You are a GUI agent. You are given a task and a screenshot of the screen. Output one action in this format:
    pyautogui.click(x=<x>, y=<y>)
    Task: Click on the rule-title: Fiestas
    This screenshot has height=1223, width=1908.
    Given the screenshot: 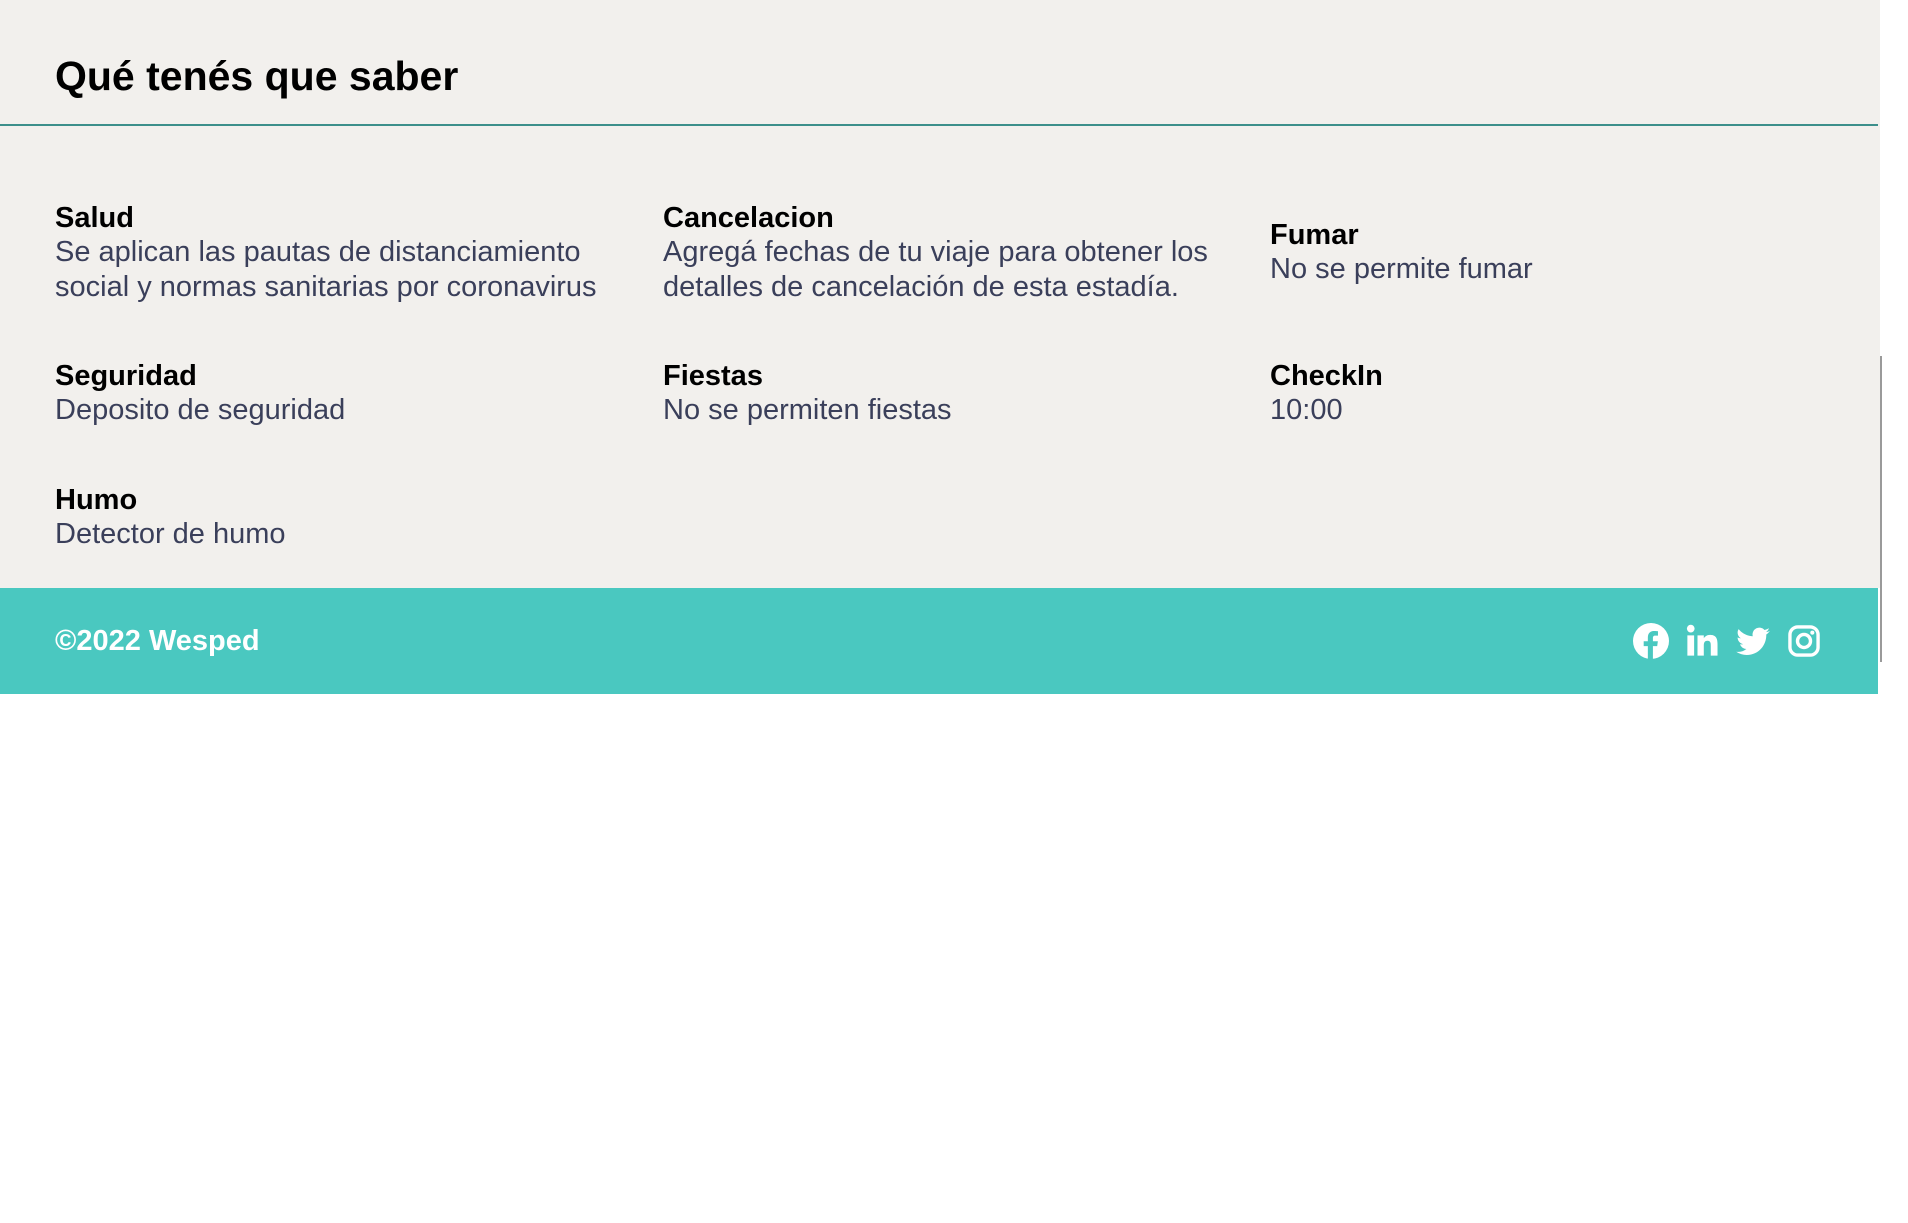 What is the action you would take?
    pyautogui.click(x=713, y=376)
    